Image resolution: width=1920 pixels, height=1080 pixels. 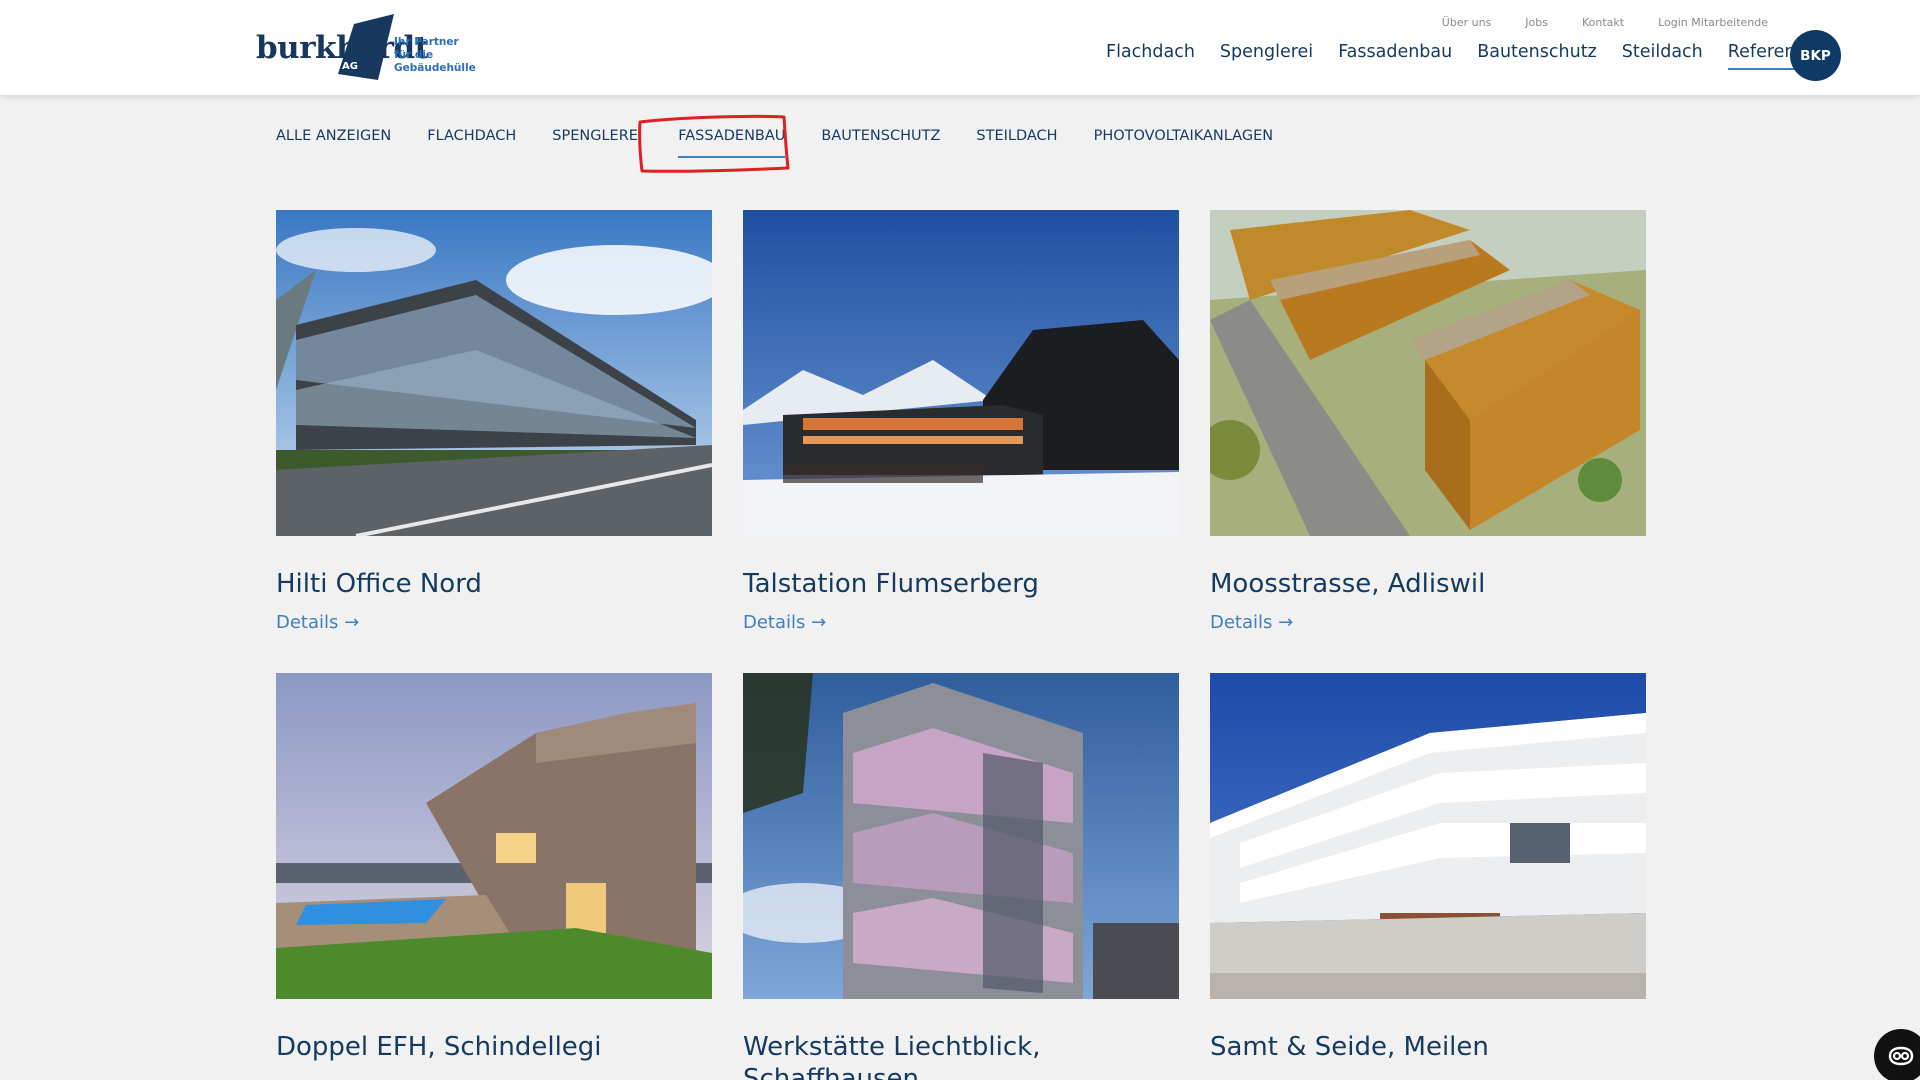 I want to click on nav-item-fassadenbau: Fassadenbau, so click(x=1395, y=56).